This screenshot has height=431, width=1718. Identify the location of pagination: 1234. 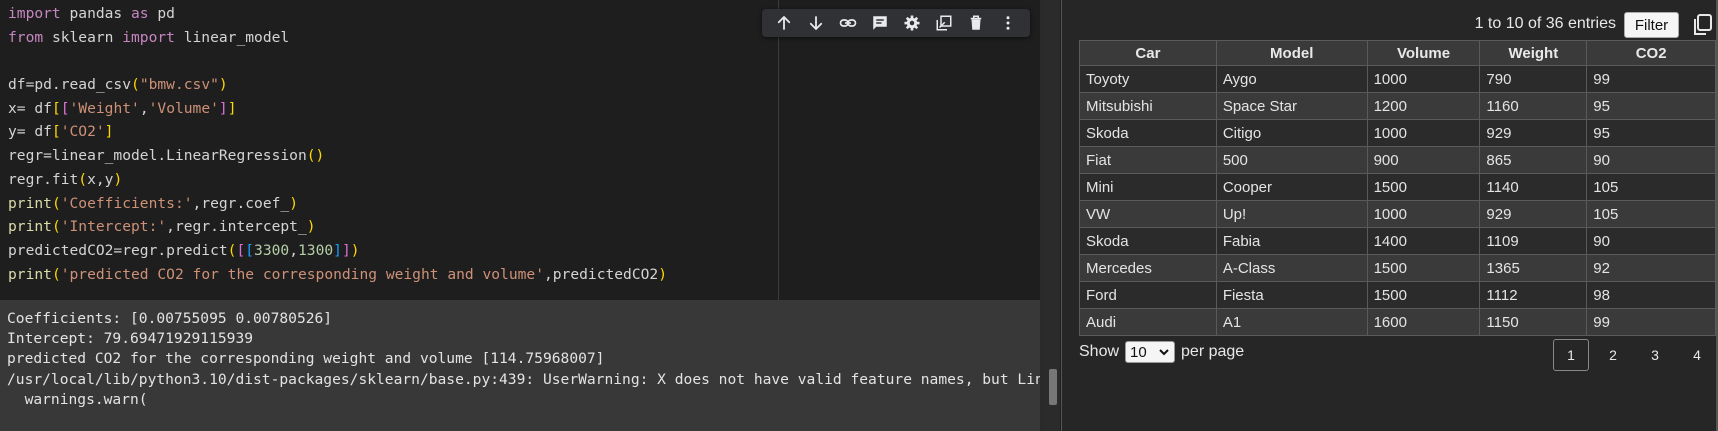
(1635, 355).